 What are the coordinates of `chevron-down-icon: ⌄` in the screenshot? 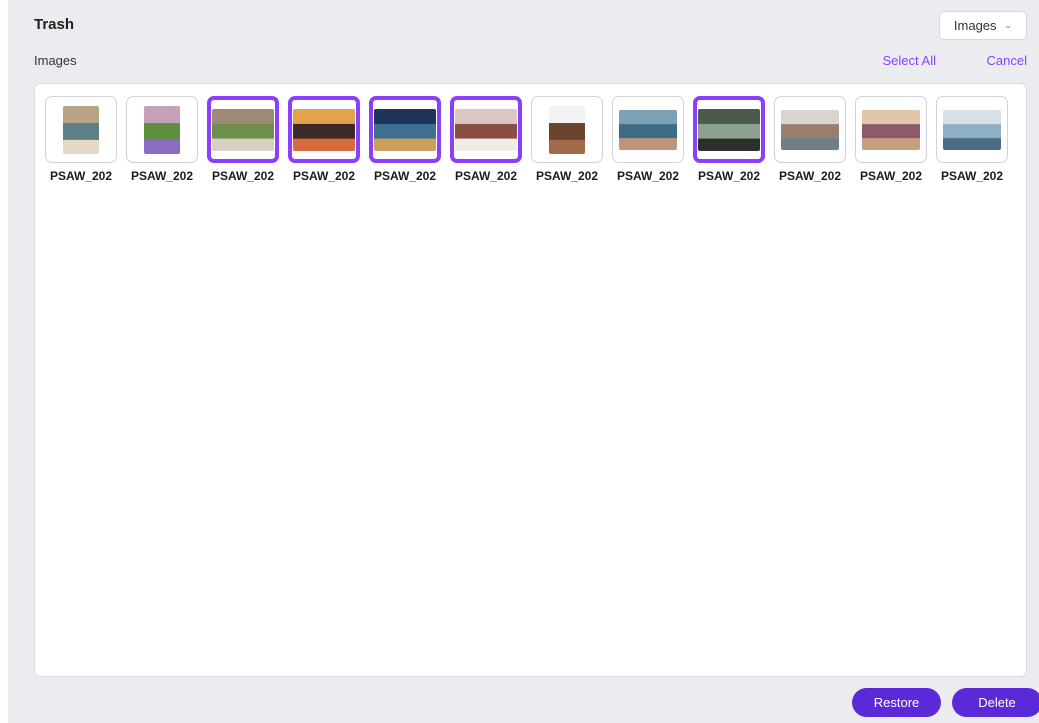 It's located at (1008, 25).